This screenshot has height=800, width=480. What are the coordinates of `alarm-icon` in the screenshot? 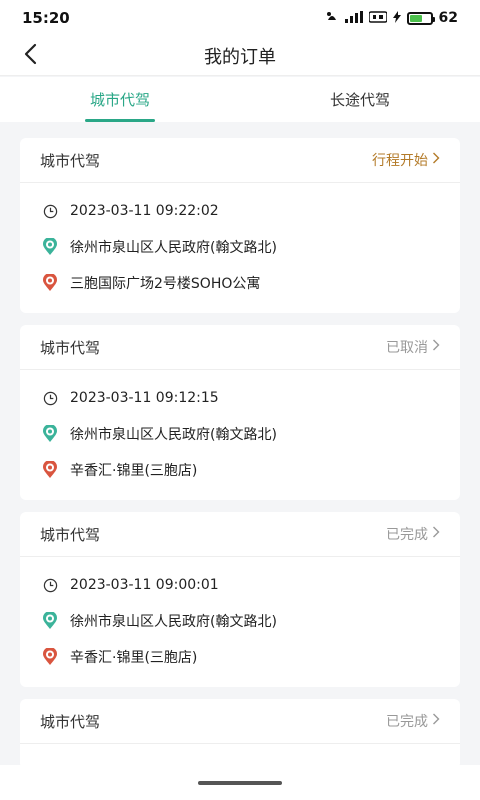 It's located at (332, 18).